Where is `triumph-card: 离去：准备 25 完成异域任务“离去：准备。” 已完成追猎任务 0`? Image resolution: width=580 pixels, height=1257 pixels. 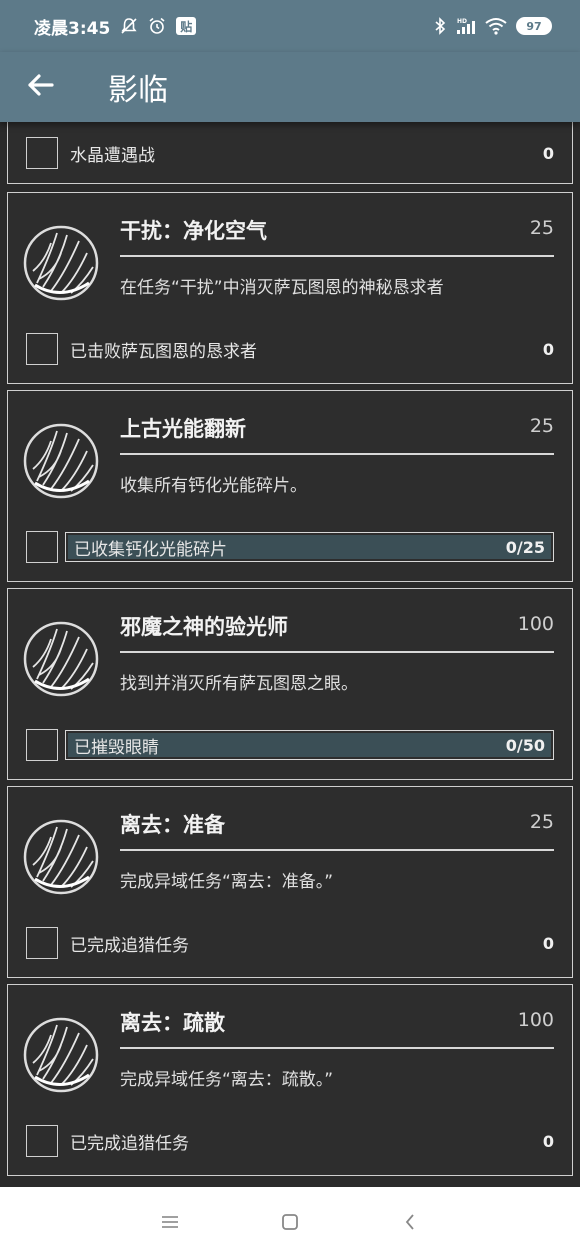
triumph-card: 离去：准备 25 完成异域任务“离去：准备。” 已完成追猎任务 0 is located at coordinates (290, 882).